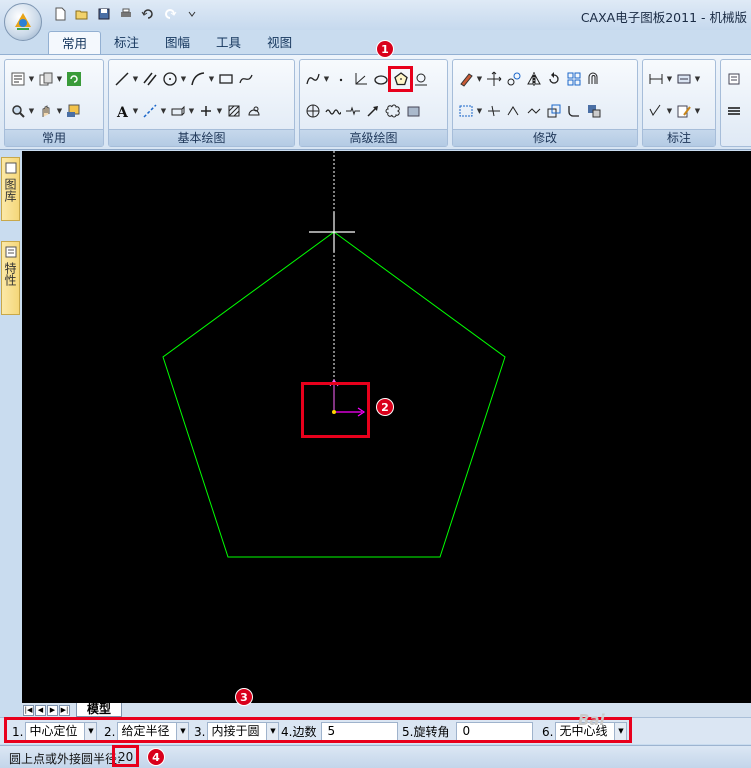 The image size is (751, 768). What do you see at coordinates (733, 111) in the screenshot?
I see `linestyle-button` at bounding box center [733, 111].